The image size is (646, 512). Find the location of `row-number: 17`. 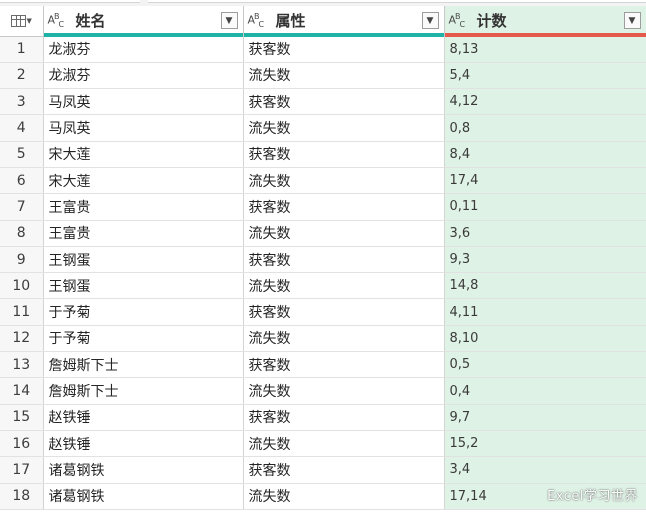

row-number: 17 is located at coordinates (22, 470).